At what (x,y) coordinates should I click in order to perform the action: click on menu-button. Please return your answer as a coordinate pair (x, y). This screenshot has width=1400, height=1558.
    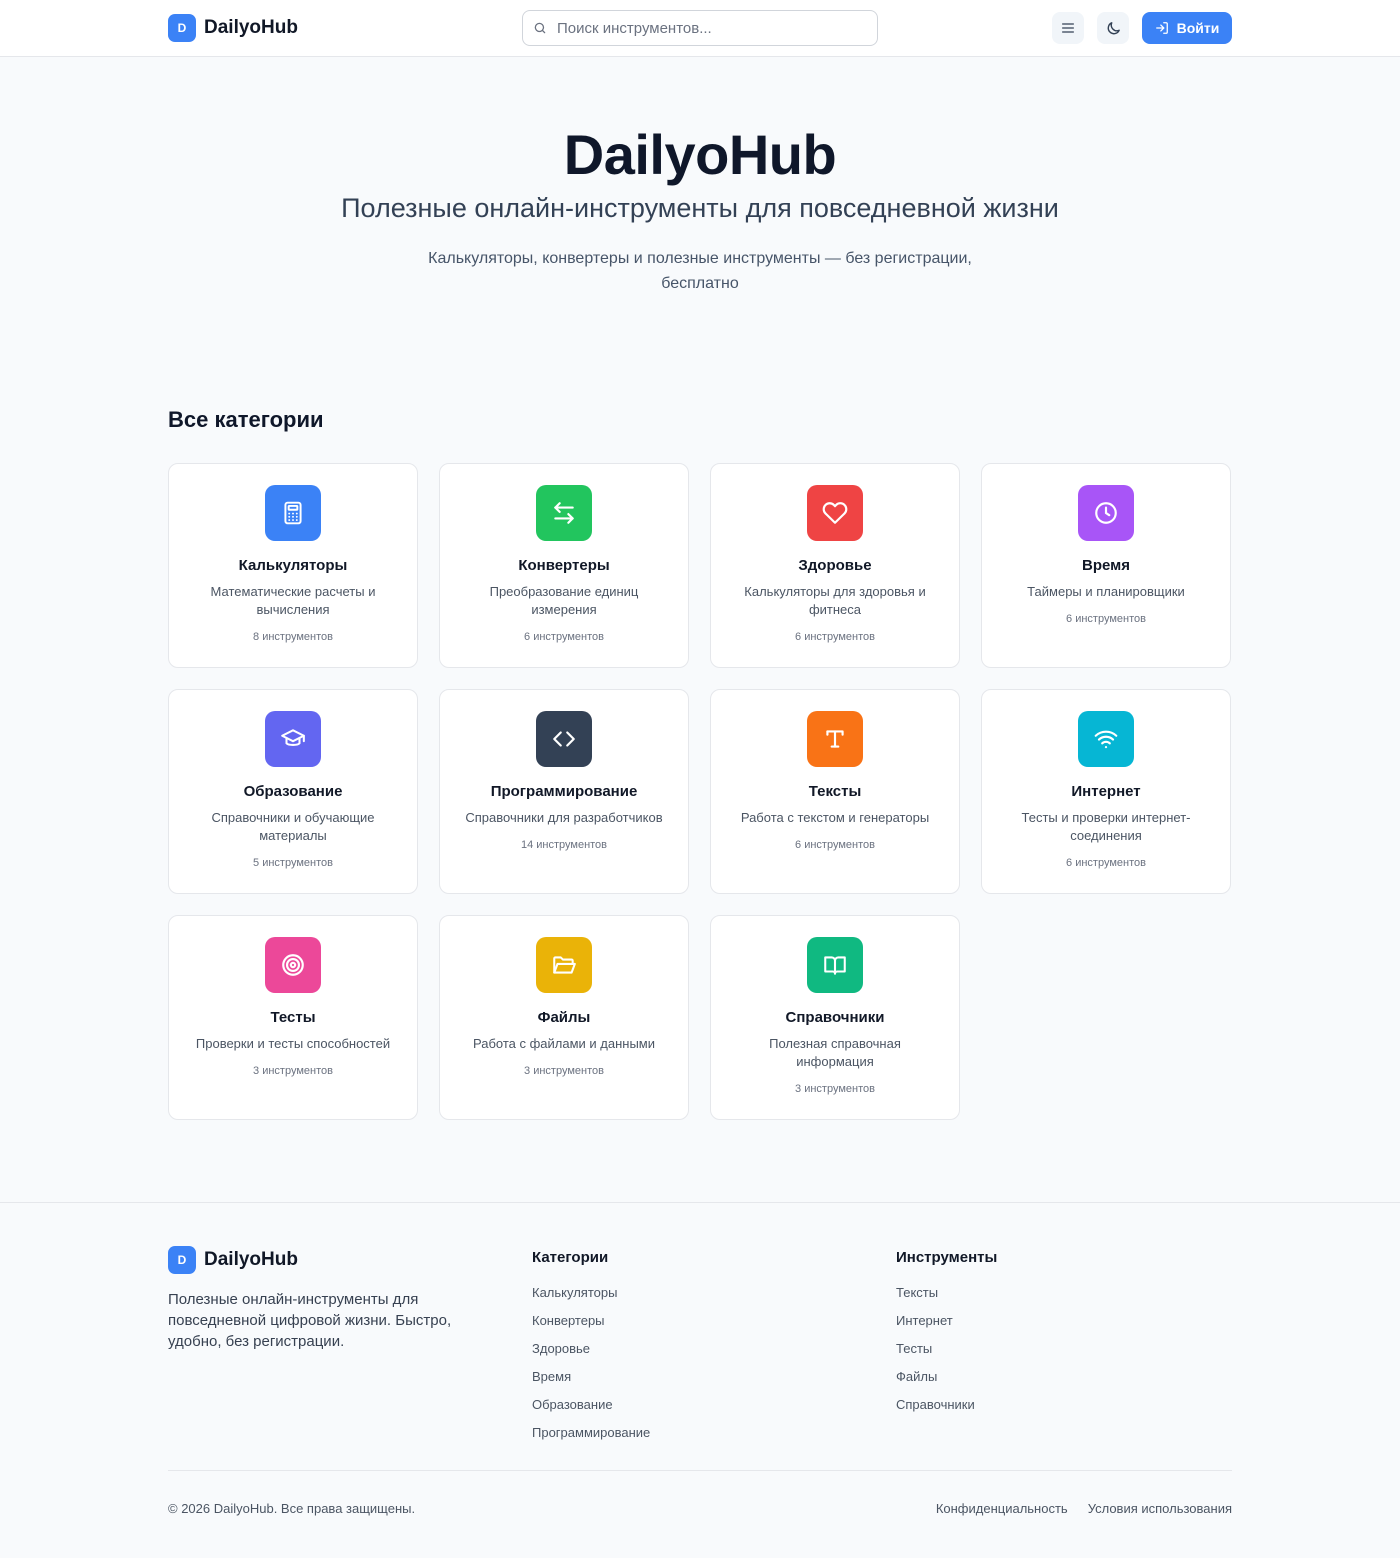
    Looking at the image, I should click on (1068, 28).